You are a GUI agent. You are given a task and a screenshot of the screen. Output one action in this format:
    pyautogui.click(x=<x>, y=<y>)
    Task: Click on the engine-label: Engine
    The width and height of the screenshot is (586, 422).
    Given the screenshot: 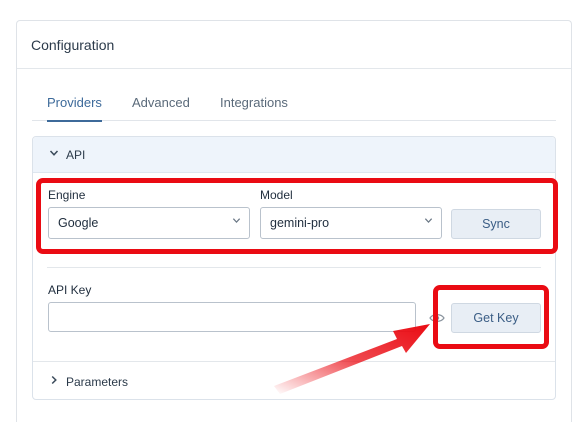 What is the action you would take?
    pyautogui.click(x=67, y=195)
    